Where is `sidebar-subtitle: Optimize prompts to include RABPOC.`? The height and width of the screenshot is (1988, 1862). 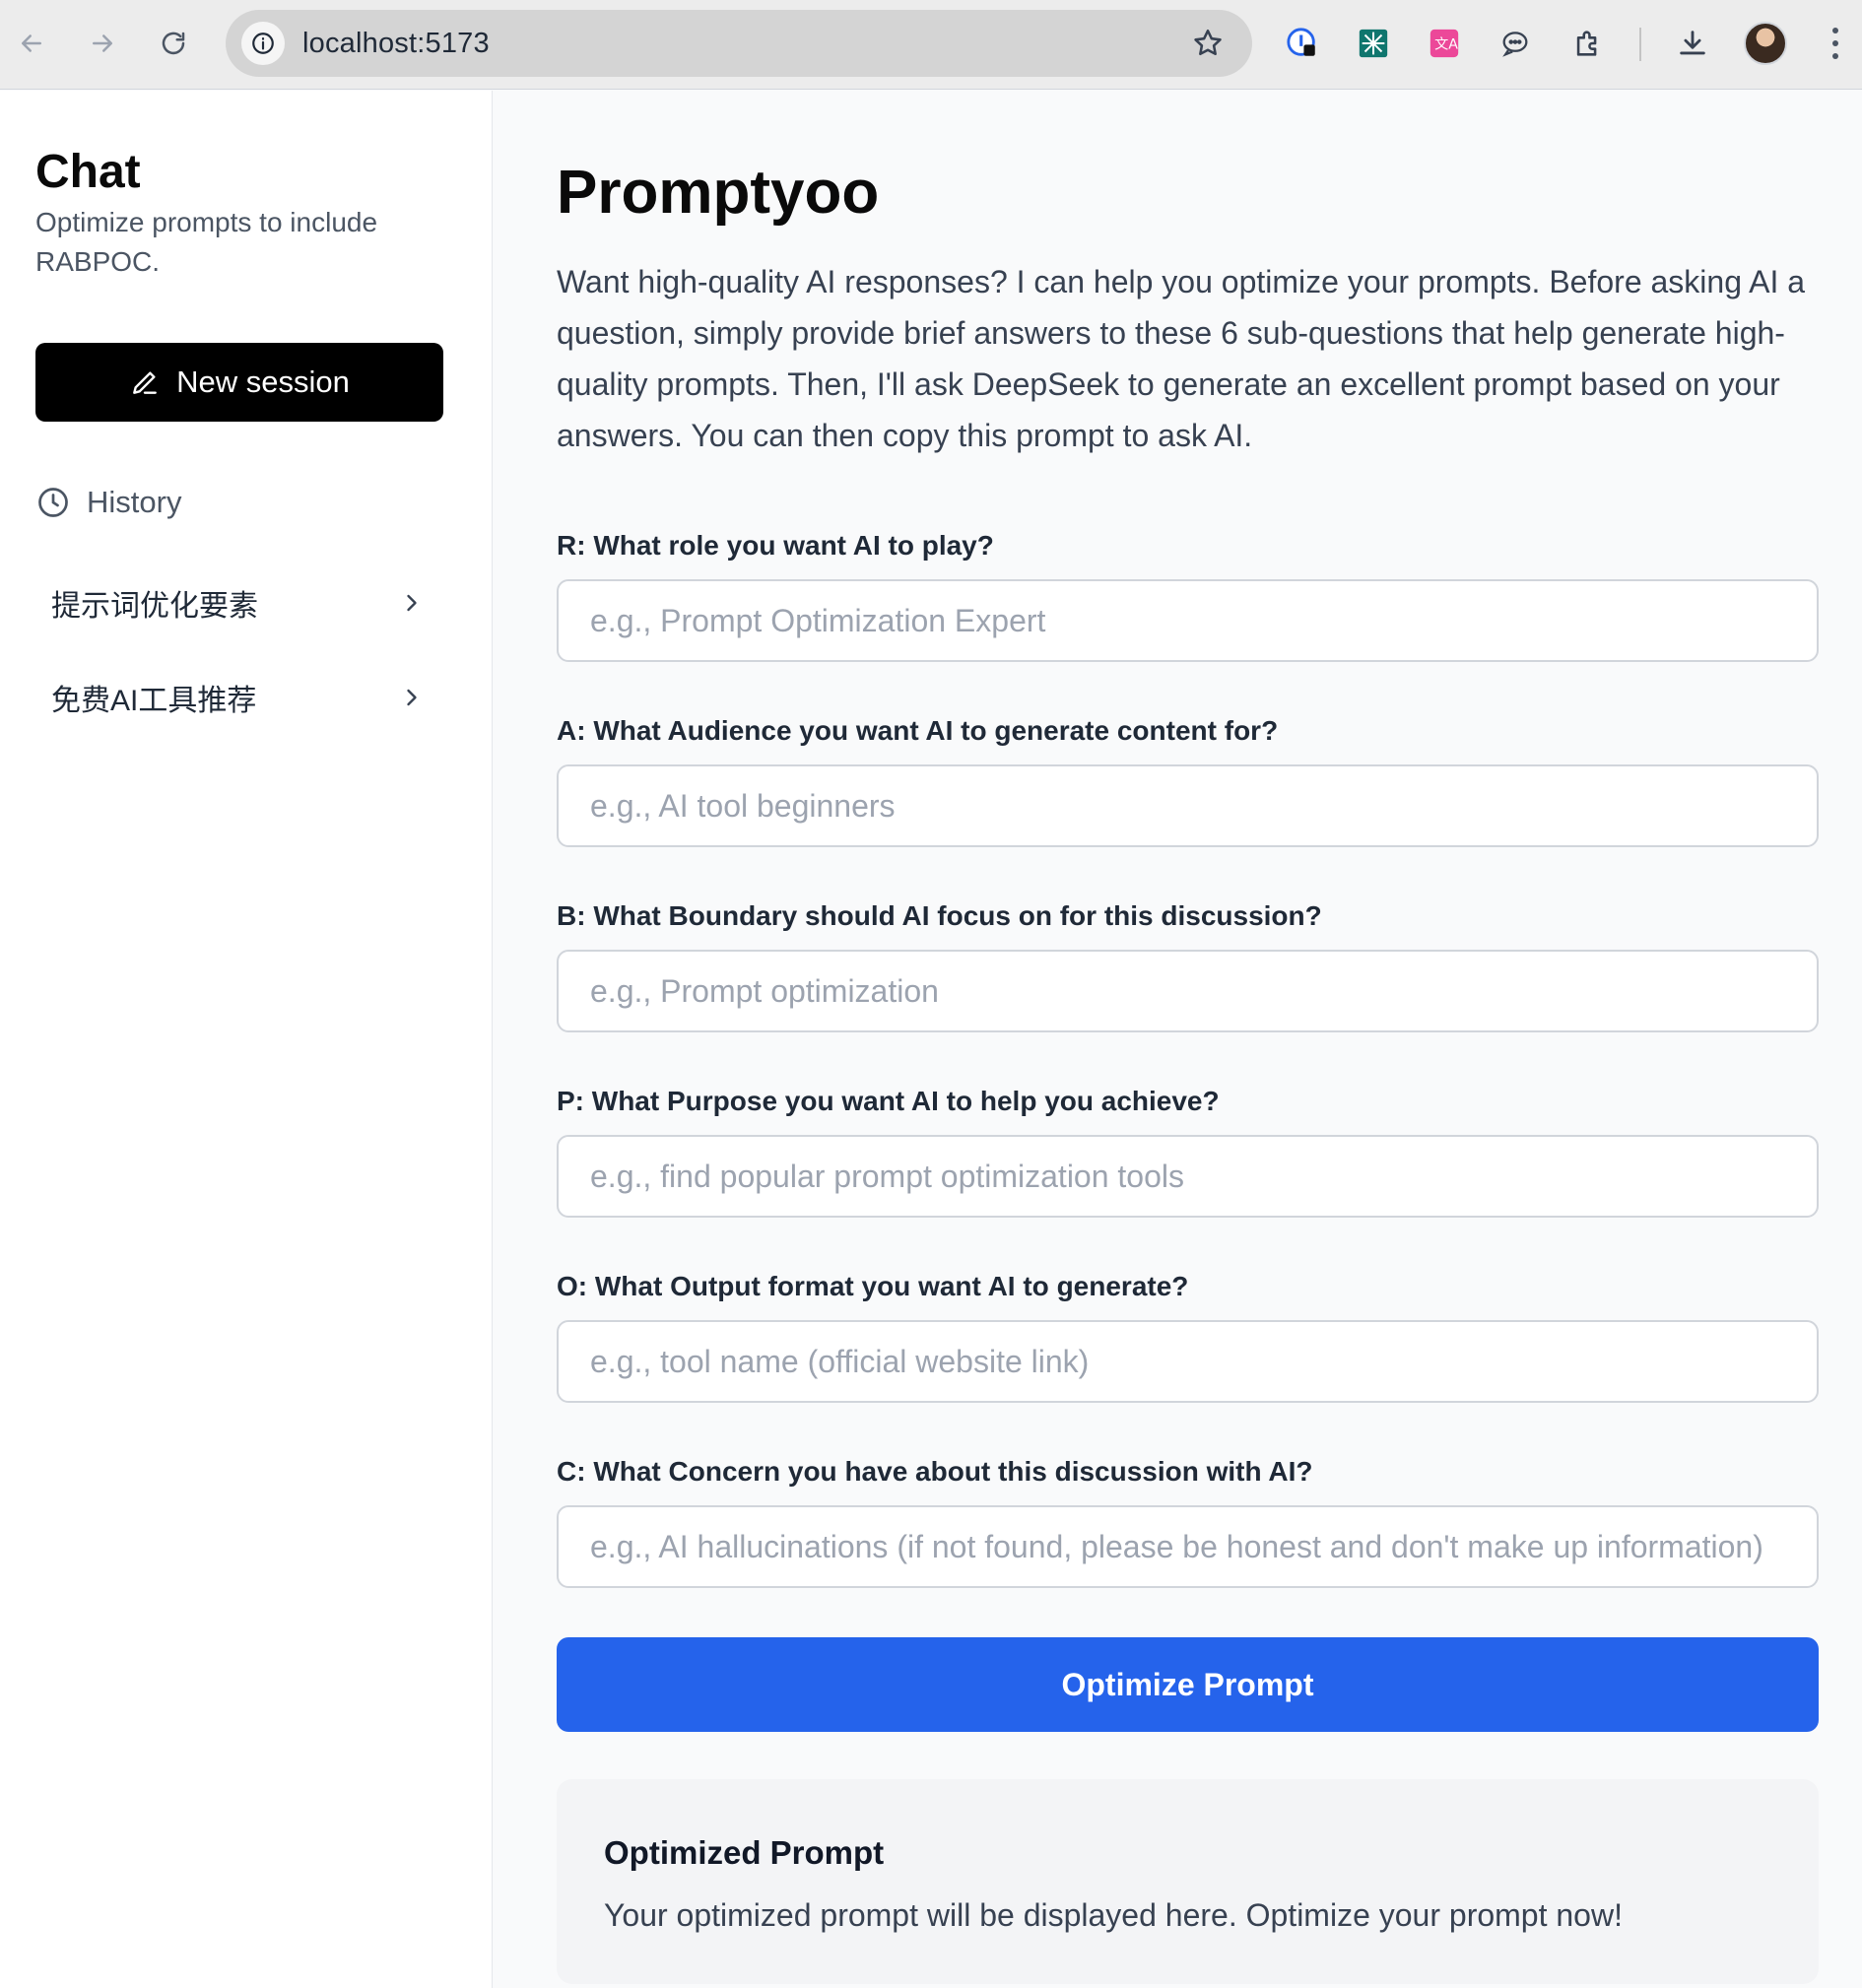
sidebar-subtitle: Optimize prompts to include RABPOC. is located at coordinates (207, 242).